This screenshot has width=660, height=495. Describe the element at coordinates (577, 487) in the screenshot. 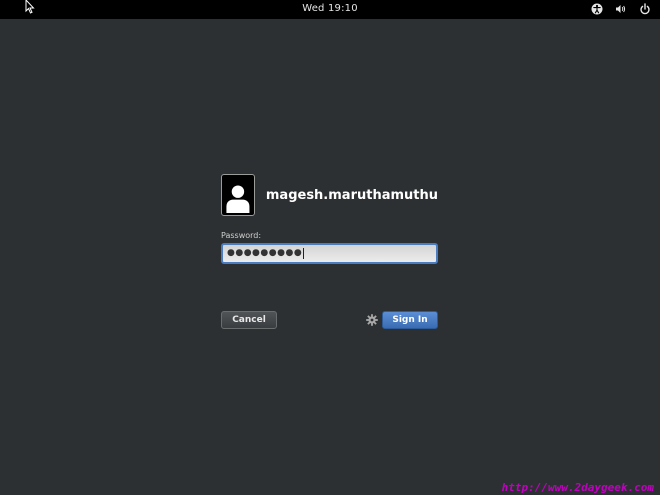

I see `watermark: http://www.2daygeek.com` at that location.